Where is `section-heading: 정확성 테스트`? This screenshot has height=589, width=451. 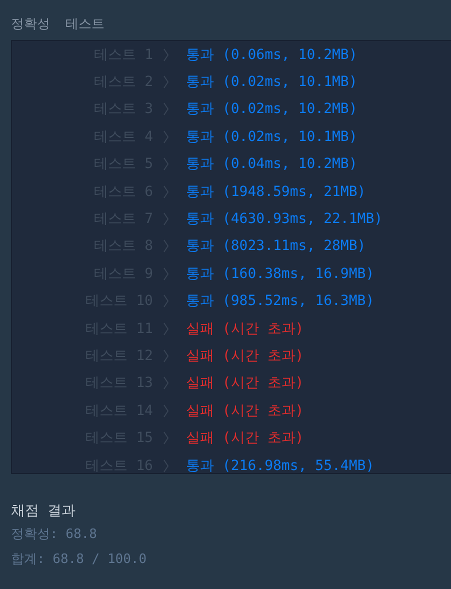 section-heading: 정확성 테스트 is located at coordinates (58, 25).